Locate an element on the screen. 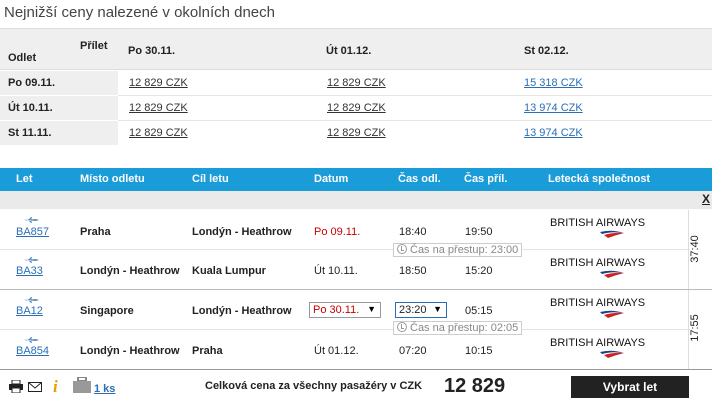 The image size is (717, 411). flight-date: Út 01.12. is located at coordinates (336, 351).